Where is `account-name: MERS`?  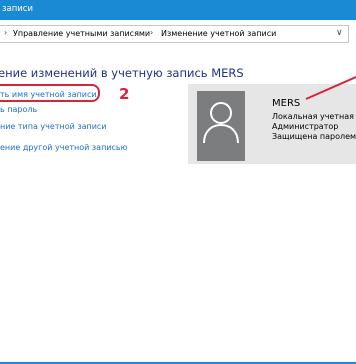 account-name: MERS is located at coordinates (286, 103).